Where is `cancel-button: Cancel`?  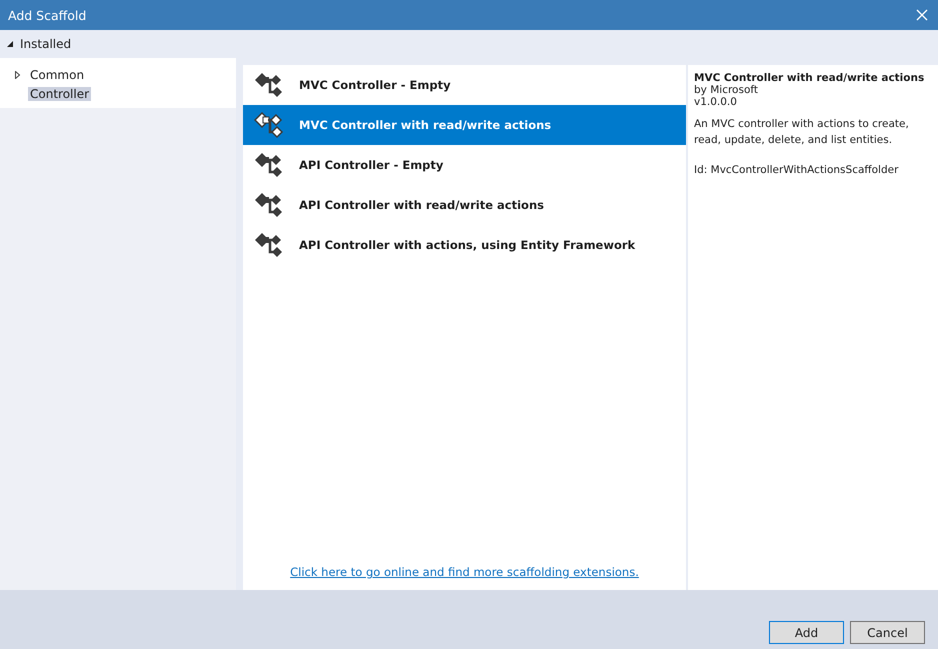
cancel-button: Cancel is located at coordinates (887, 632).